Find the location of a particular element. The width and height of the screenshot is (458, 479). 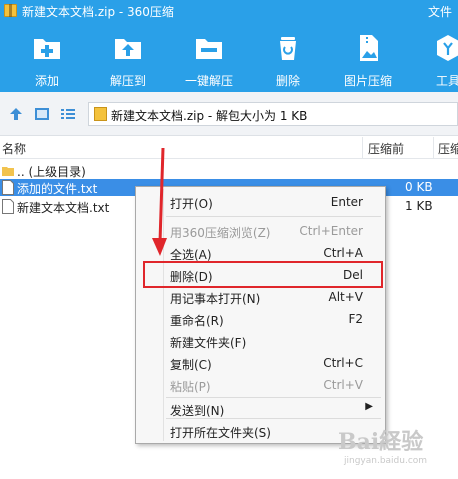

menu-label: 打开(O) is located at coordinates (191, 204).